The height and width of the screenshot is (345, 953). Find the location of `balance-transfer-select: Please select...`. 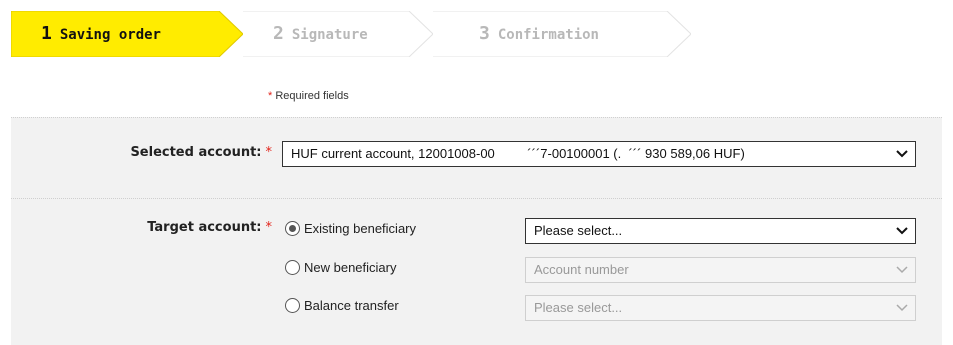

balance-transfer-select: Please select... is located at coordinates (720, 308).